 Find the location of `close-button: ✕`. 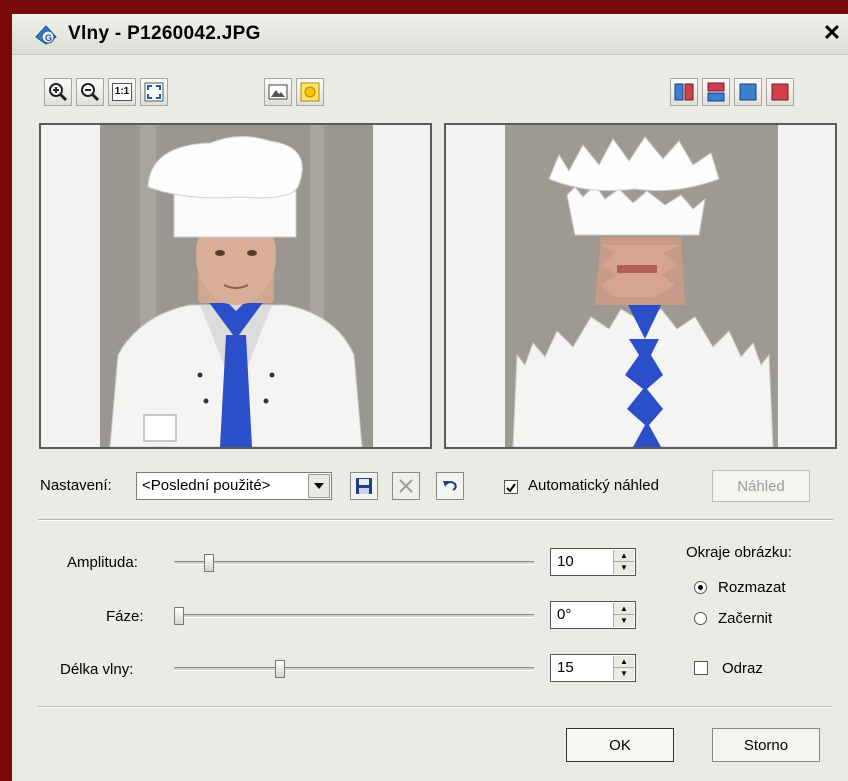

close-button: ✕ is located at coordinates (832, 33).